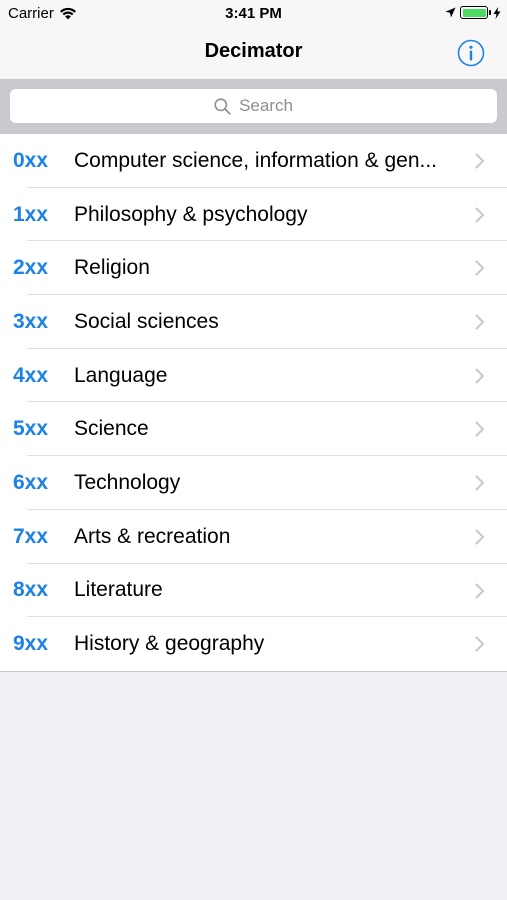  What do you see at coordinates (31, 590) in the screenshot?
I see `category-code: 8xx` at bounding box center [31, 590].